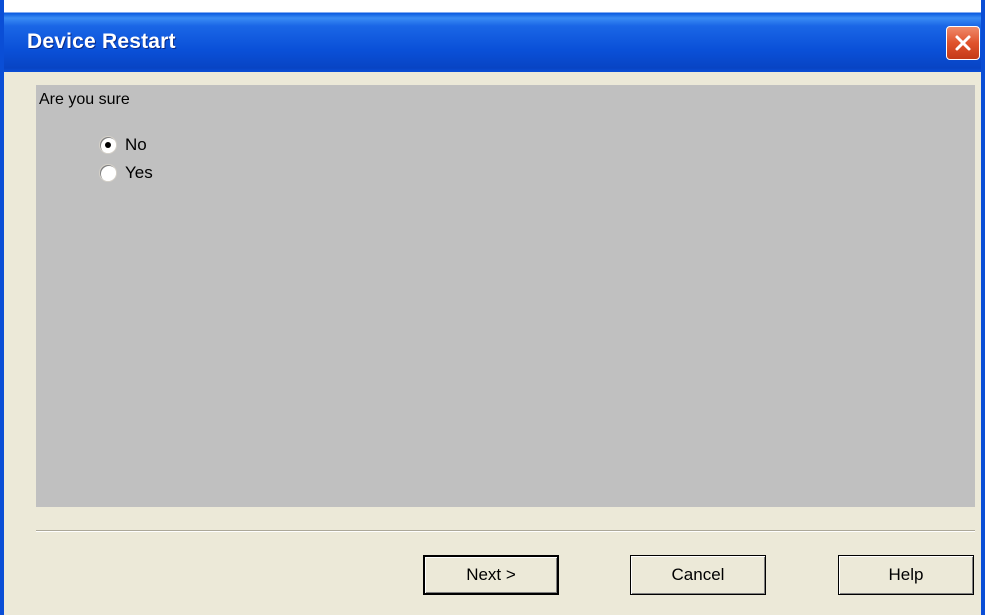  I want to click on button-separator, so click(505, 531).